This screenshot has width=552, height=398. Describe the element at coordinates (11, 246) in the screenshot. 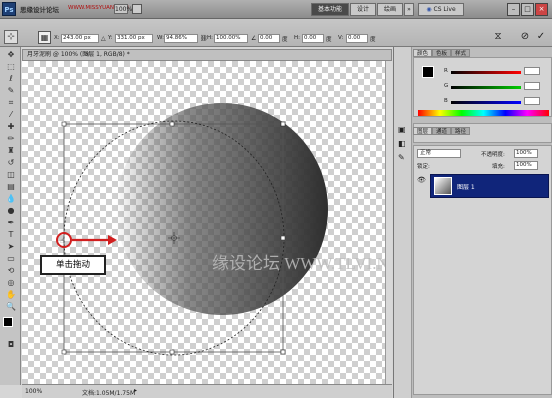

I see `path-select-tool-icon: ➤` at that location.